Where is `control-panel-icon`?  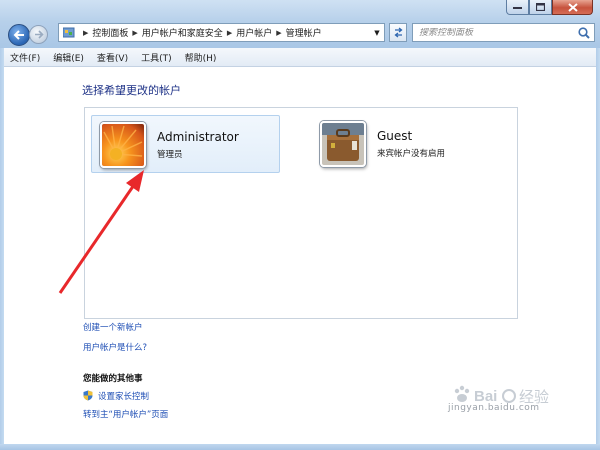 control-panel-icon is located at coordinates (70, 33).